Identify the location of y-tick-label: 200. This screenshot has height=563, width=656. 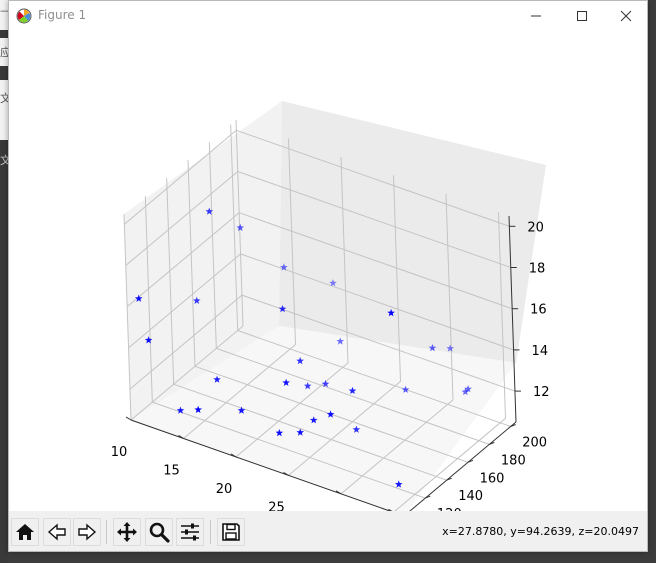
(534, 442).